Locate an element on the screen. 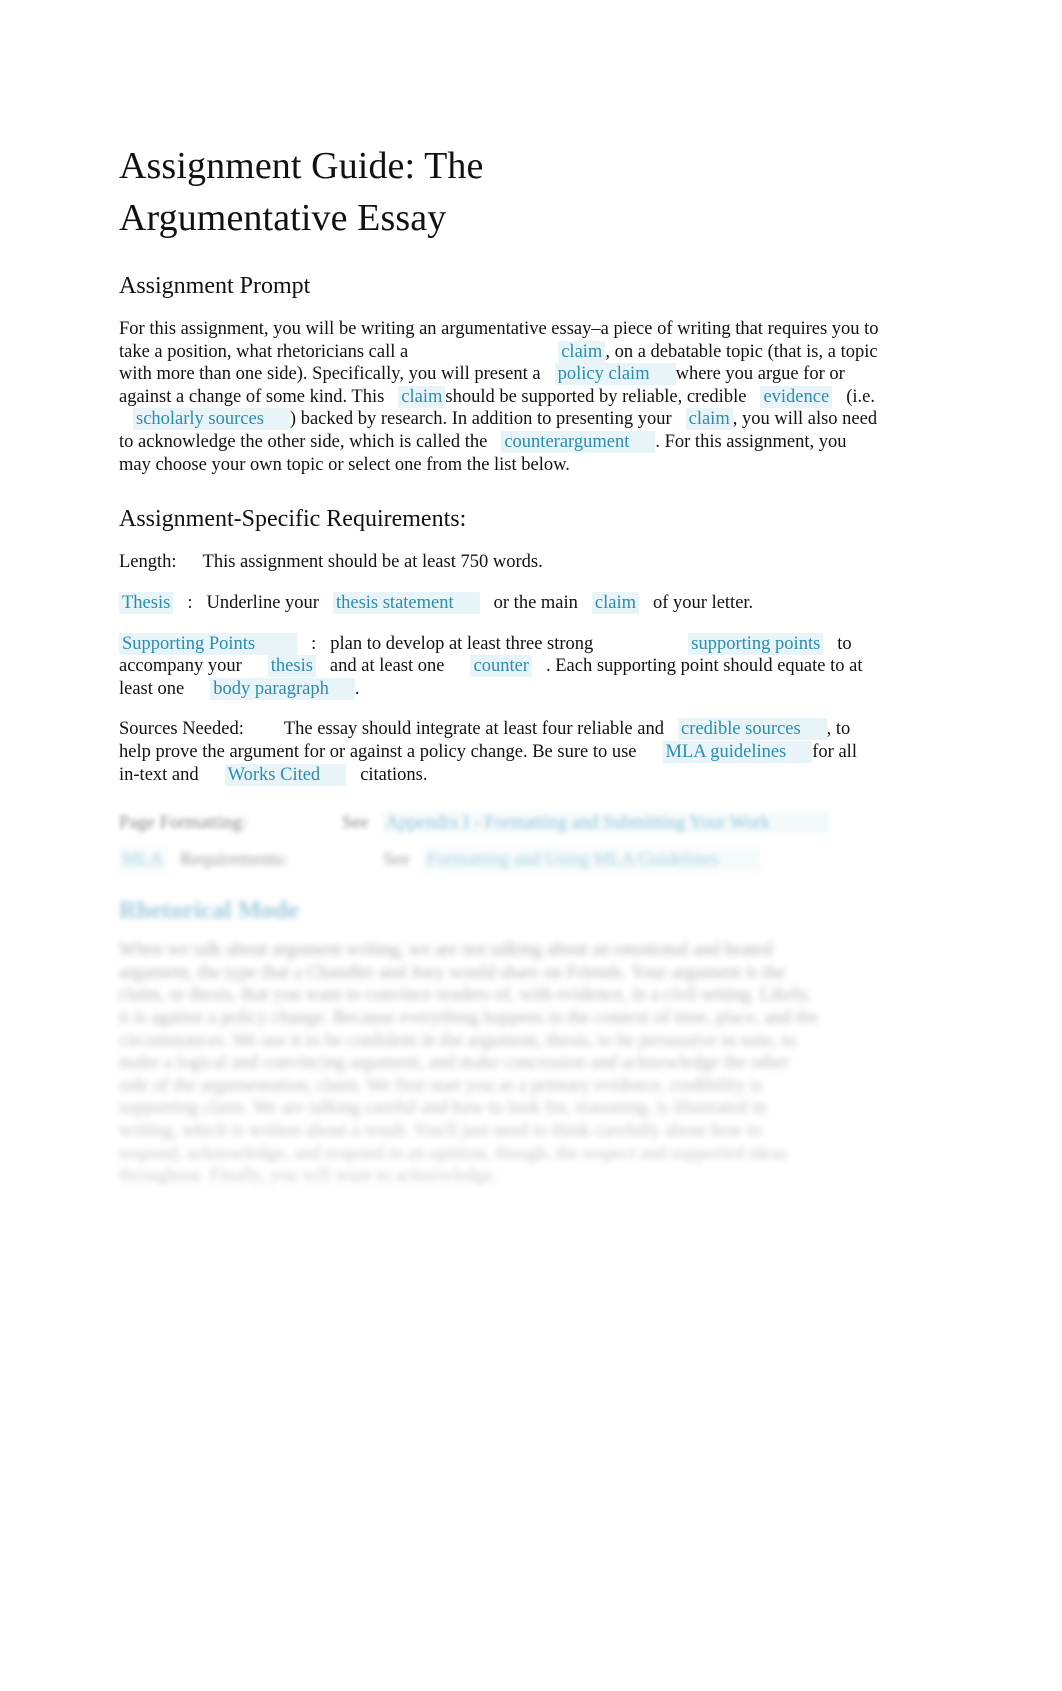  link-body-paragraph: body paragraph is located at coordinates (282, 688).